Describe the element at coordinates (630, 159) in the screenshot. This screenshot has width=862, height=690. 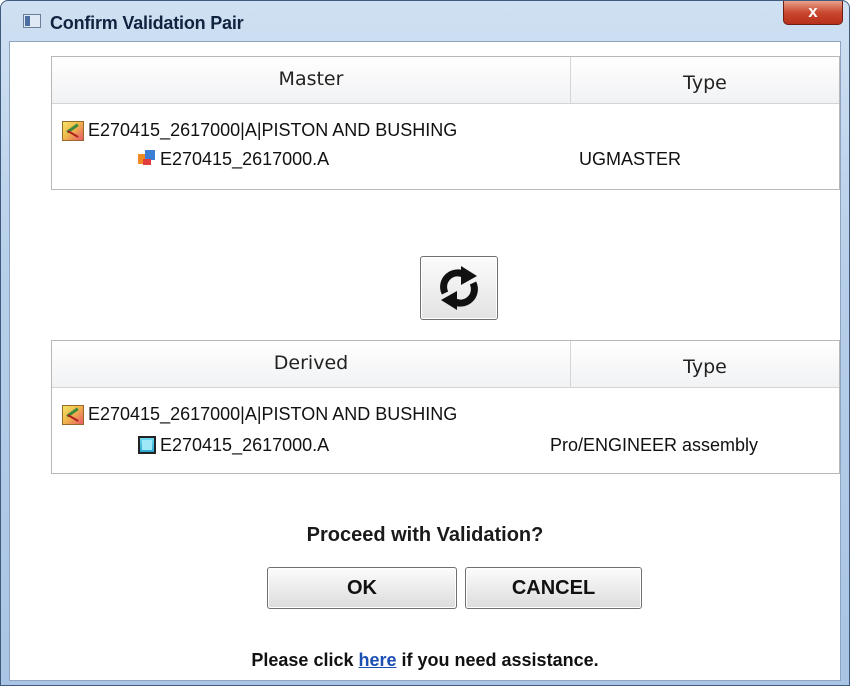
I see `master-dataset-type: UGMASTER` at that location.